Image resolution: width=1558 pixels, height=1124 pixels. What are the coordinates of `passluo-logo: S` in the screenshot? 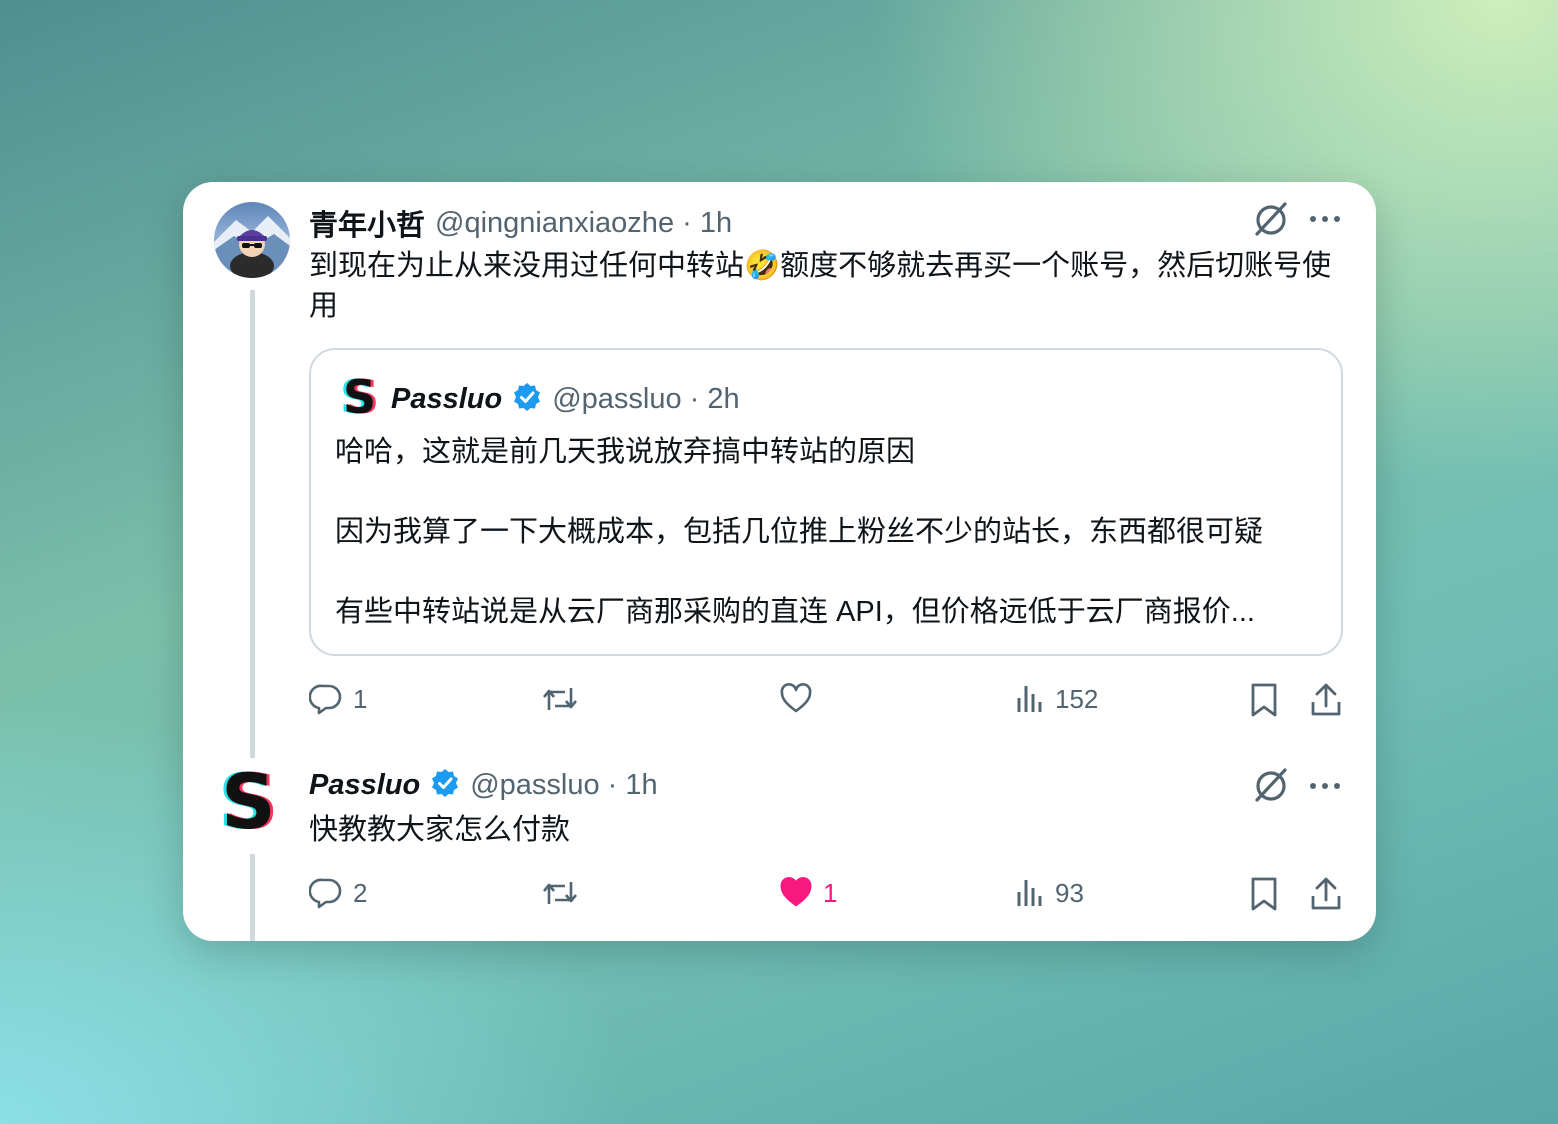 It's located at (359, 397).